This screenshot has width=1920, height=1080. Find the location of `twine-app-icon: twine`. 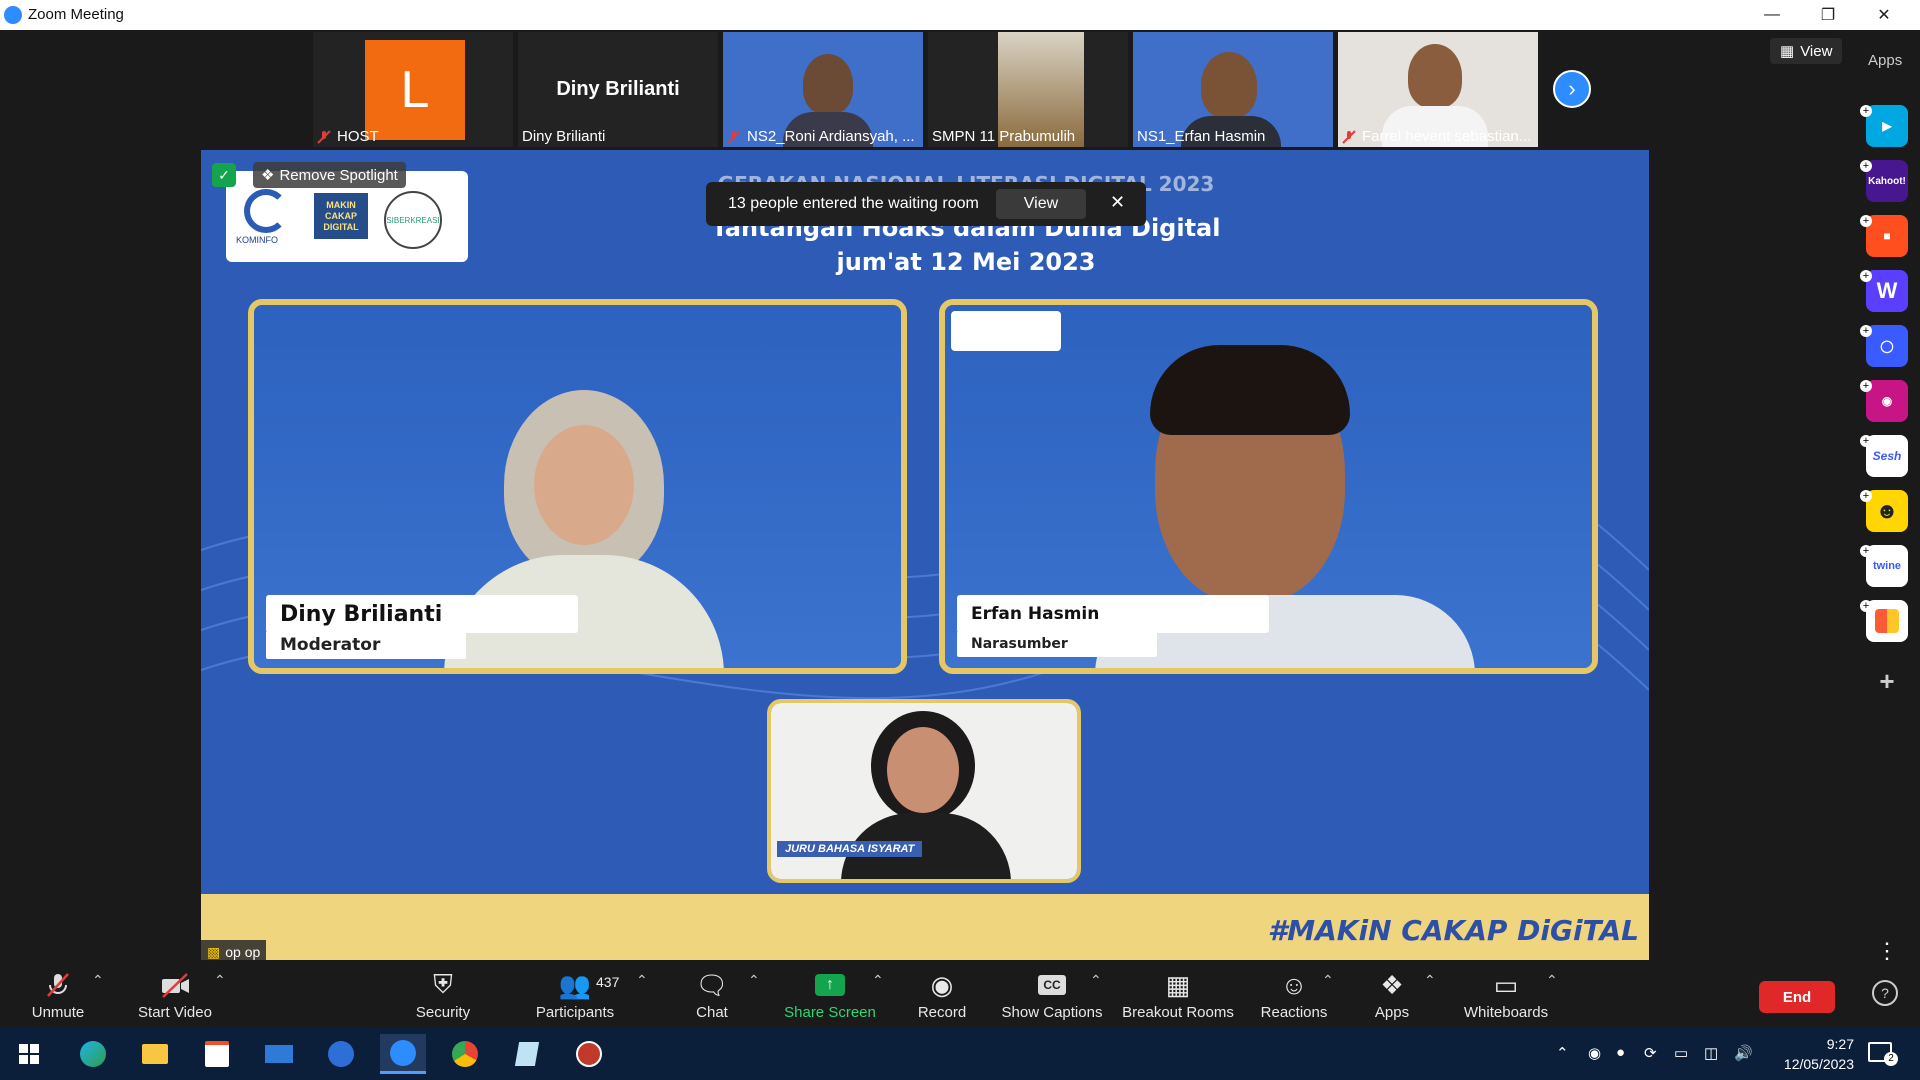

twine-app-icon: twine is located at coordinates (1887, 566).